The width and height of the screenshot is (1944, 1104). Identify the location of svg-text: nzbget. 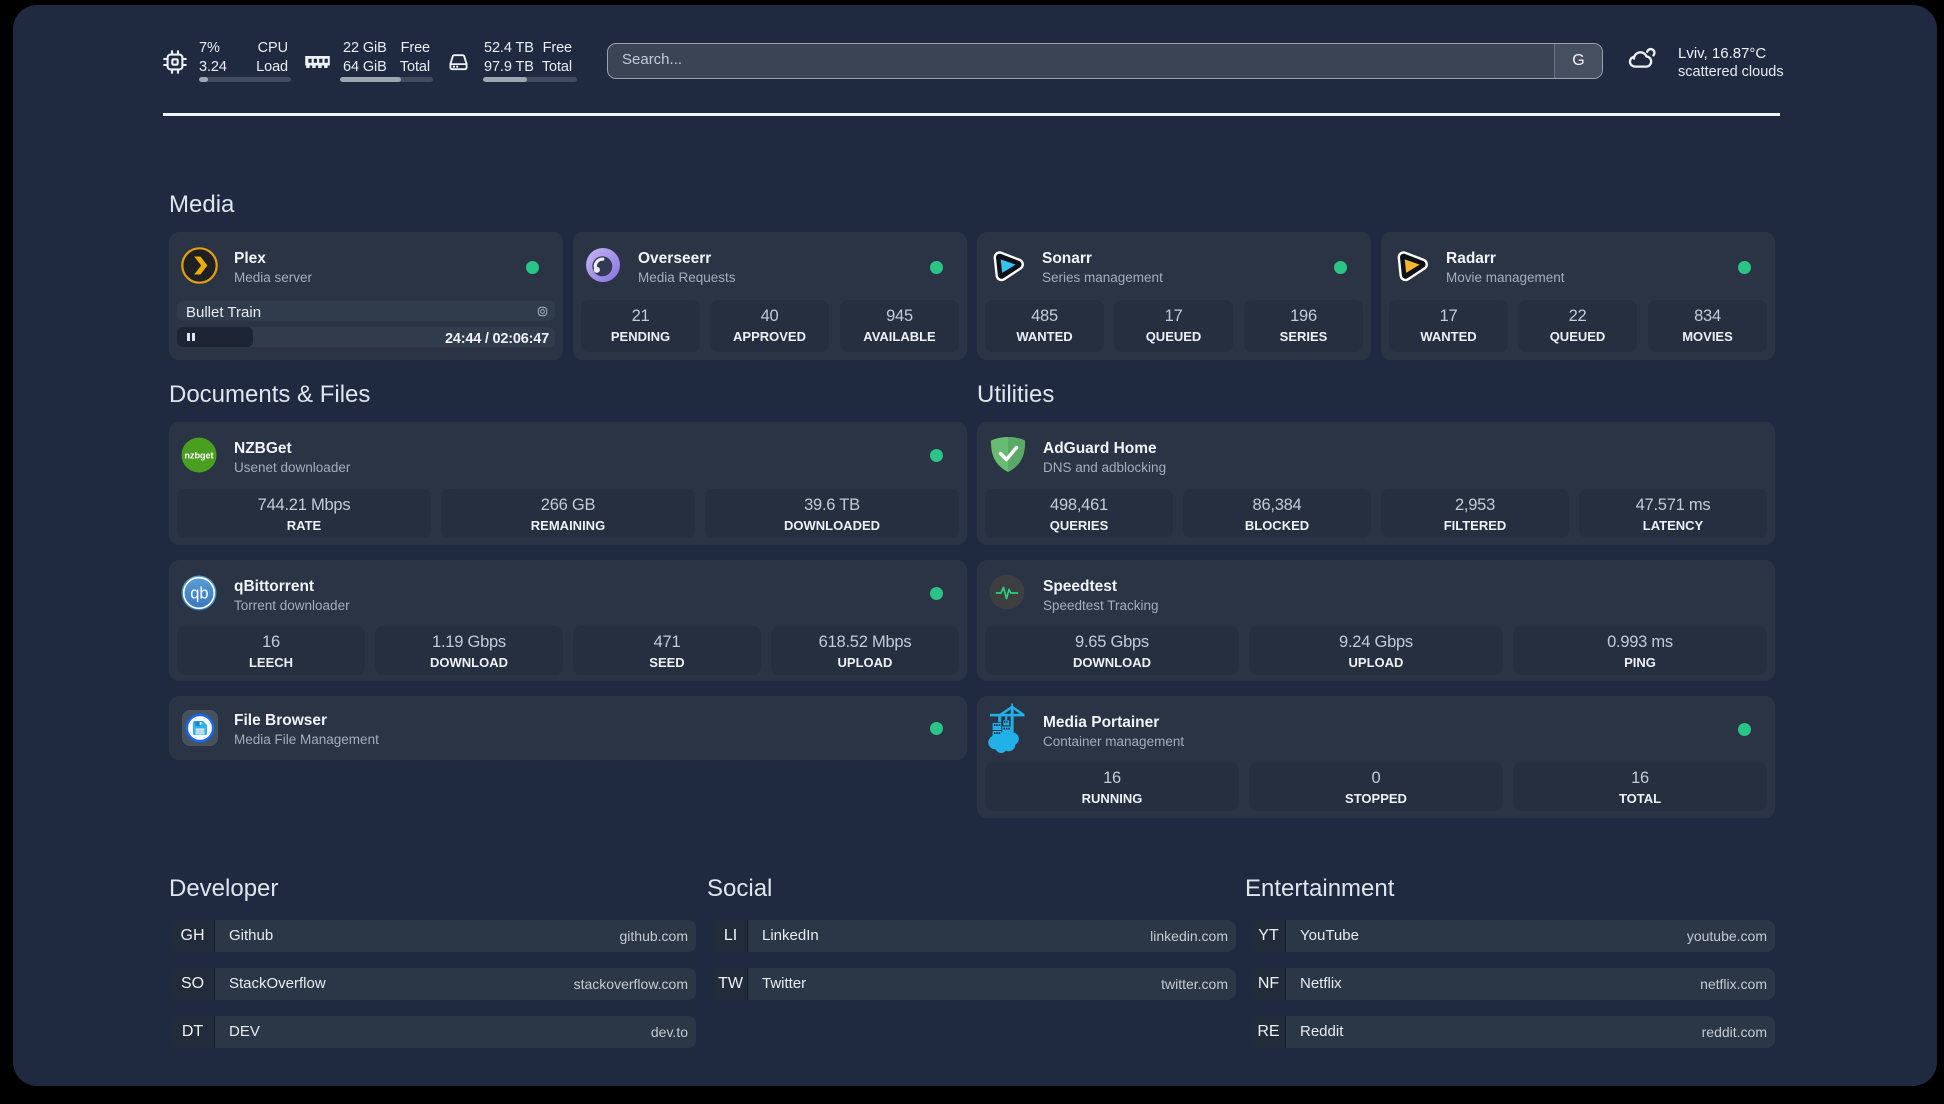
(199, 455).